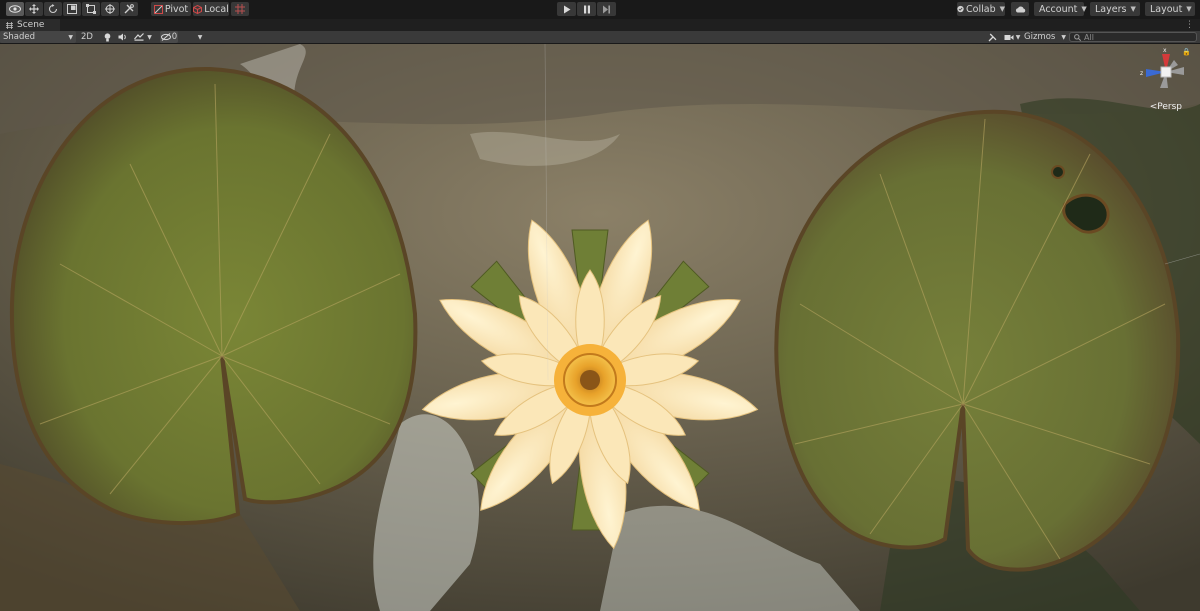  Describe the element at coordinates (1169, 107) in the screenshot. I see `projection-label: Persp` at that location.